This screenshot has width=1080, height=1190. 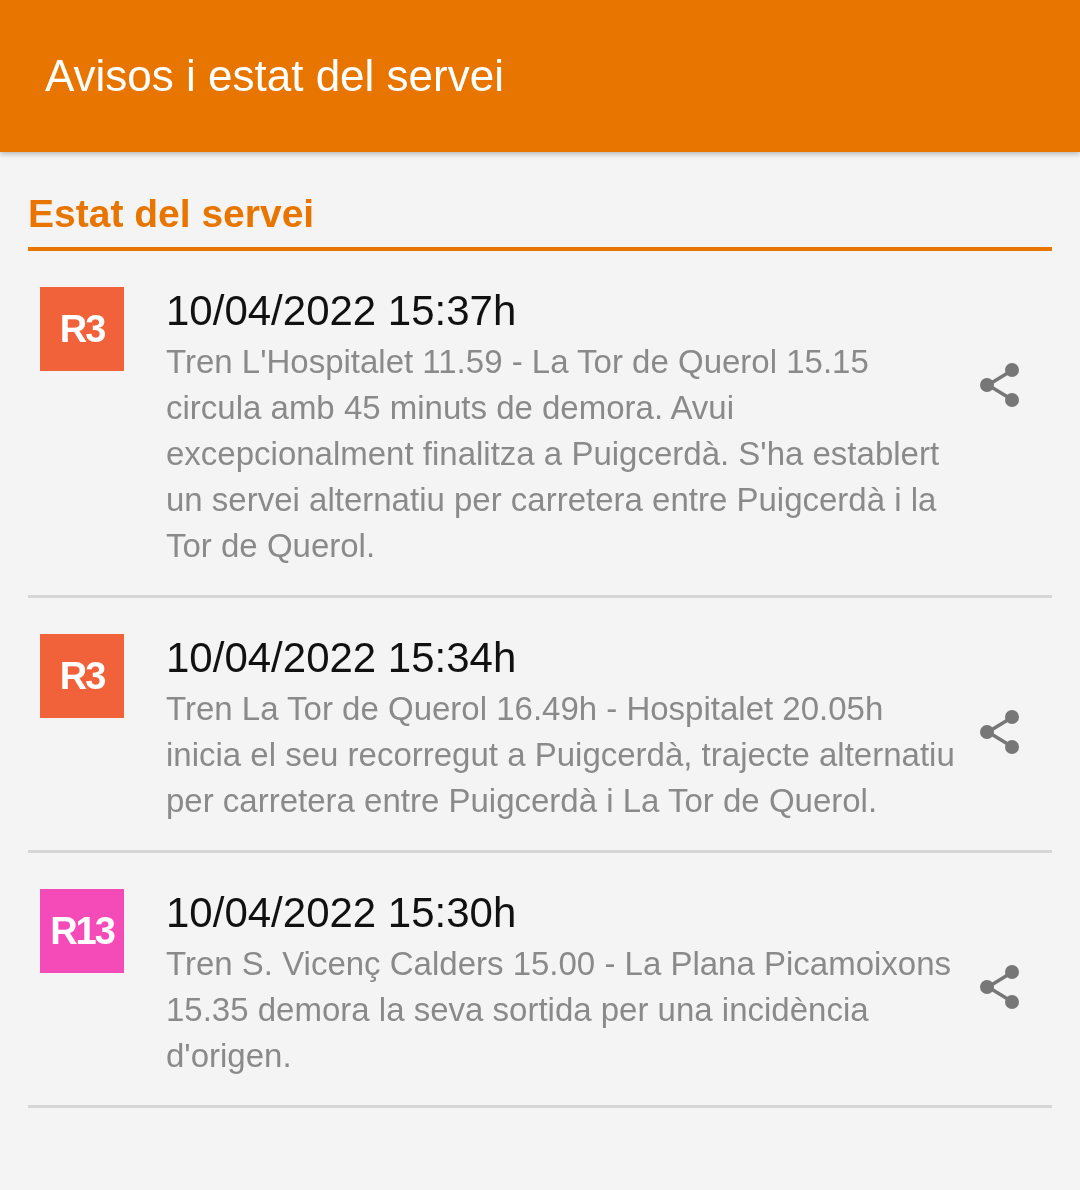 I want to click on notice-datetime: 10/04/2022 15:37h, so click(x=342, y=311).